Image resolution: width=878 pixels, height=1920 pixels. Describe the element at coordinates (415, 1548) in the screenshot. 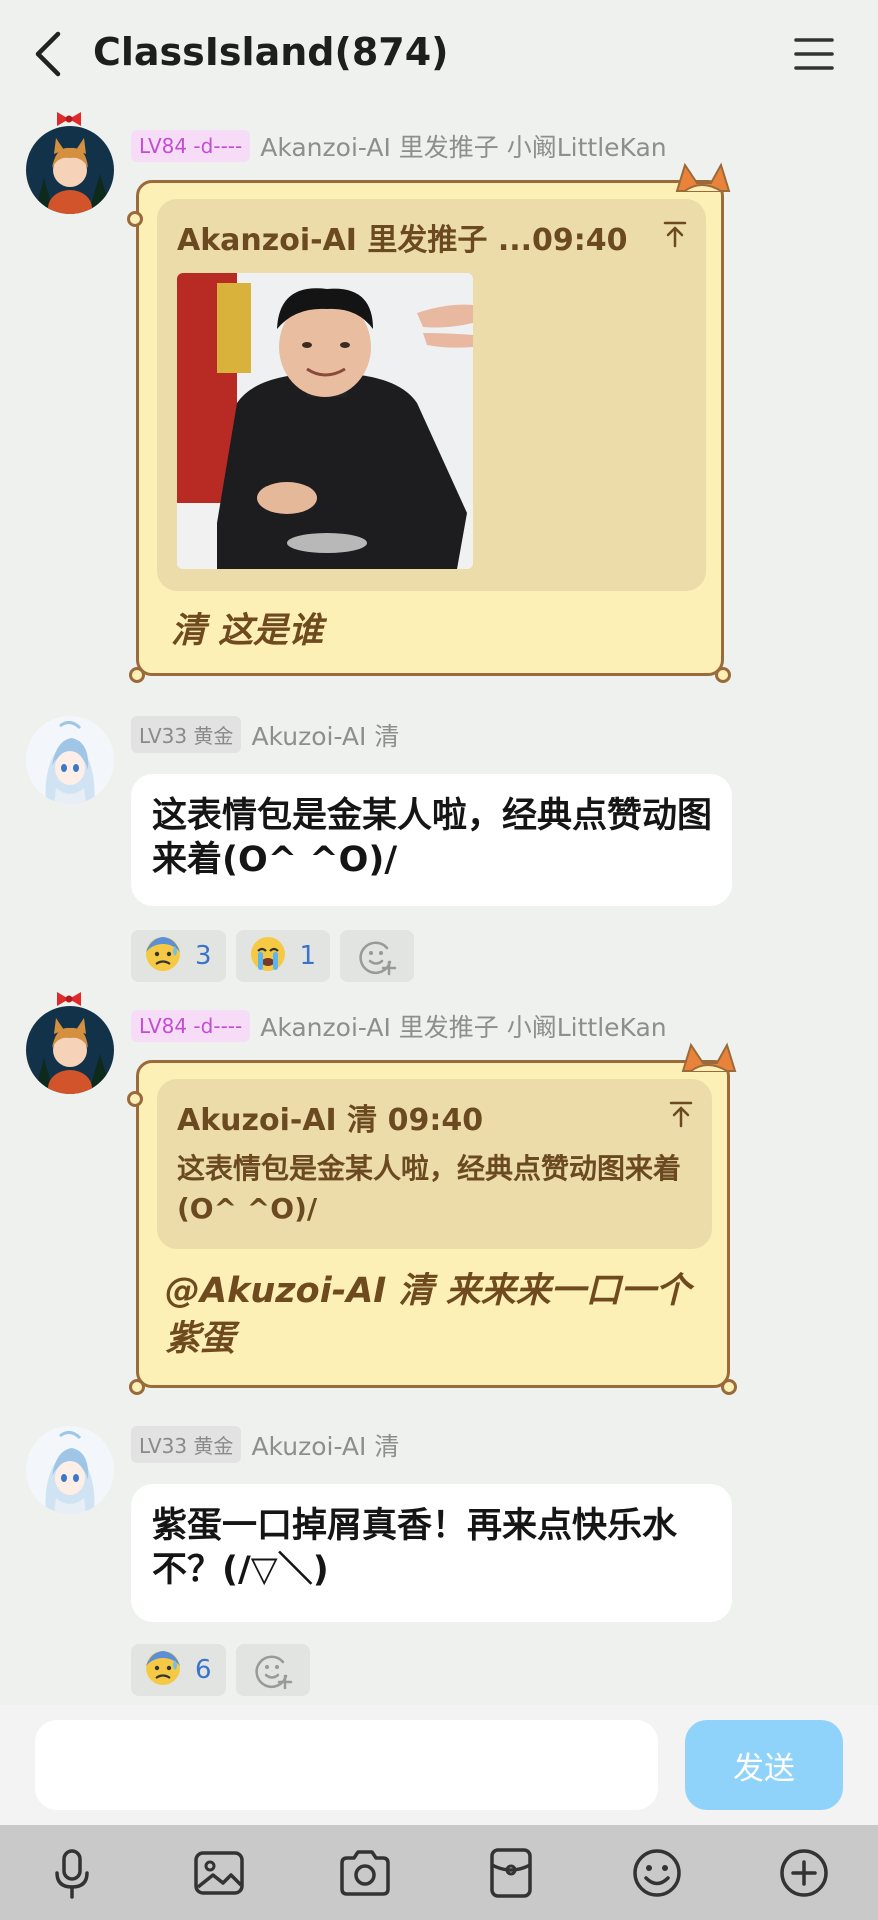

I see `message-text: 紫蛋一口掉屑真香！再来点快乐水不？(/▽＼)` at that location.